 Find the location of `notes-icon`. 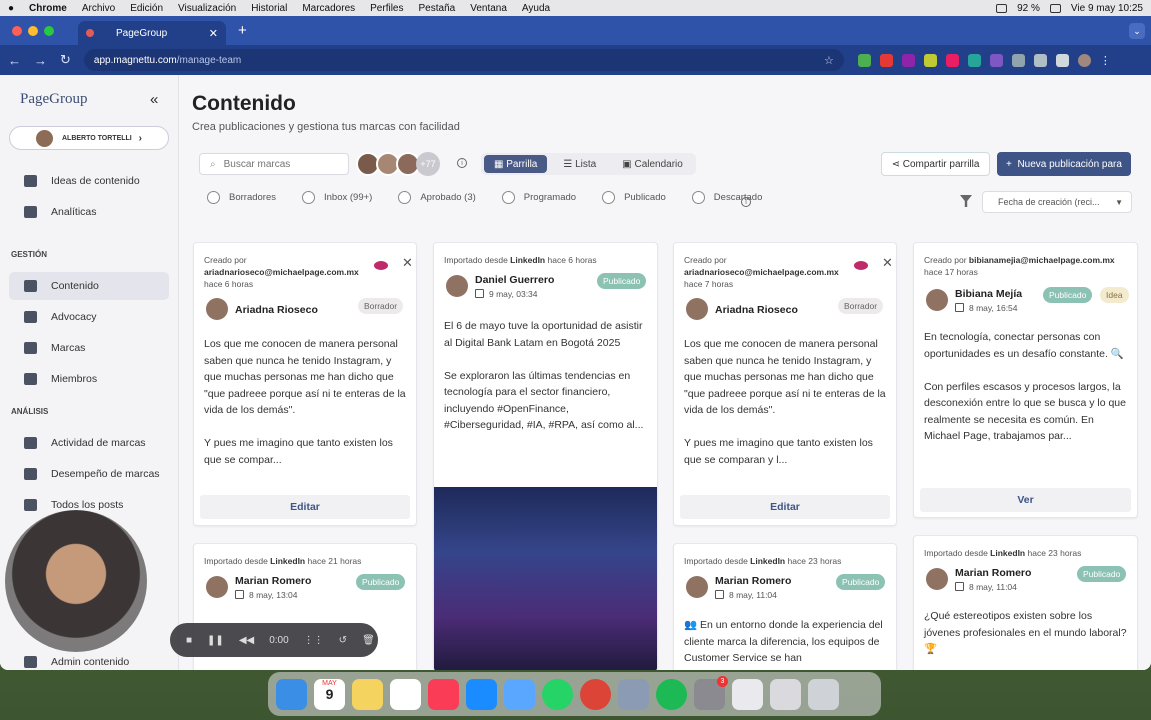

notes-icon is located at coordinates (367, 694).